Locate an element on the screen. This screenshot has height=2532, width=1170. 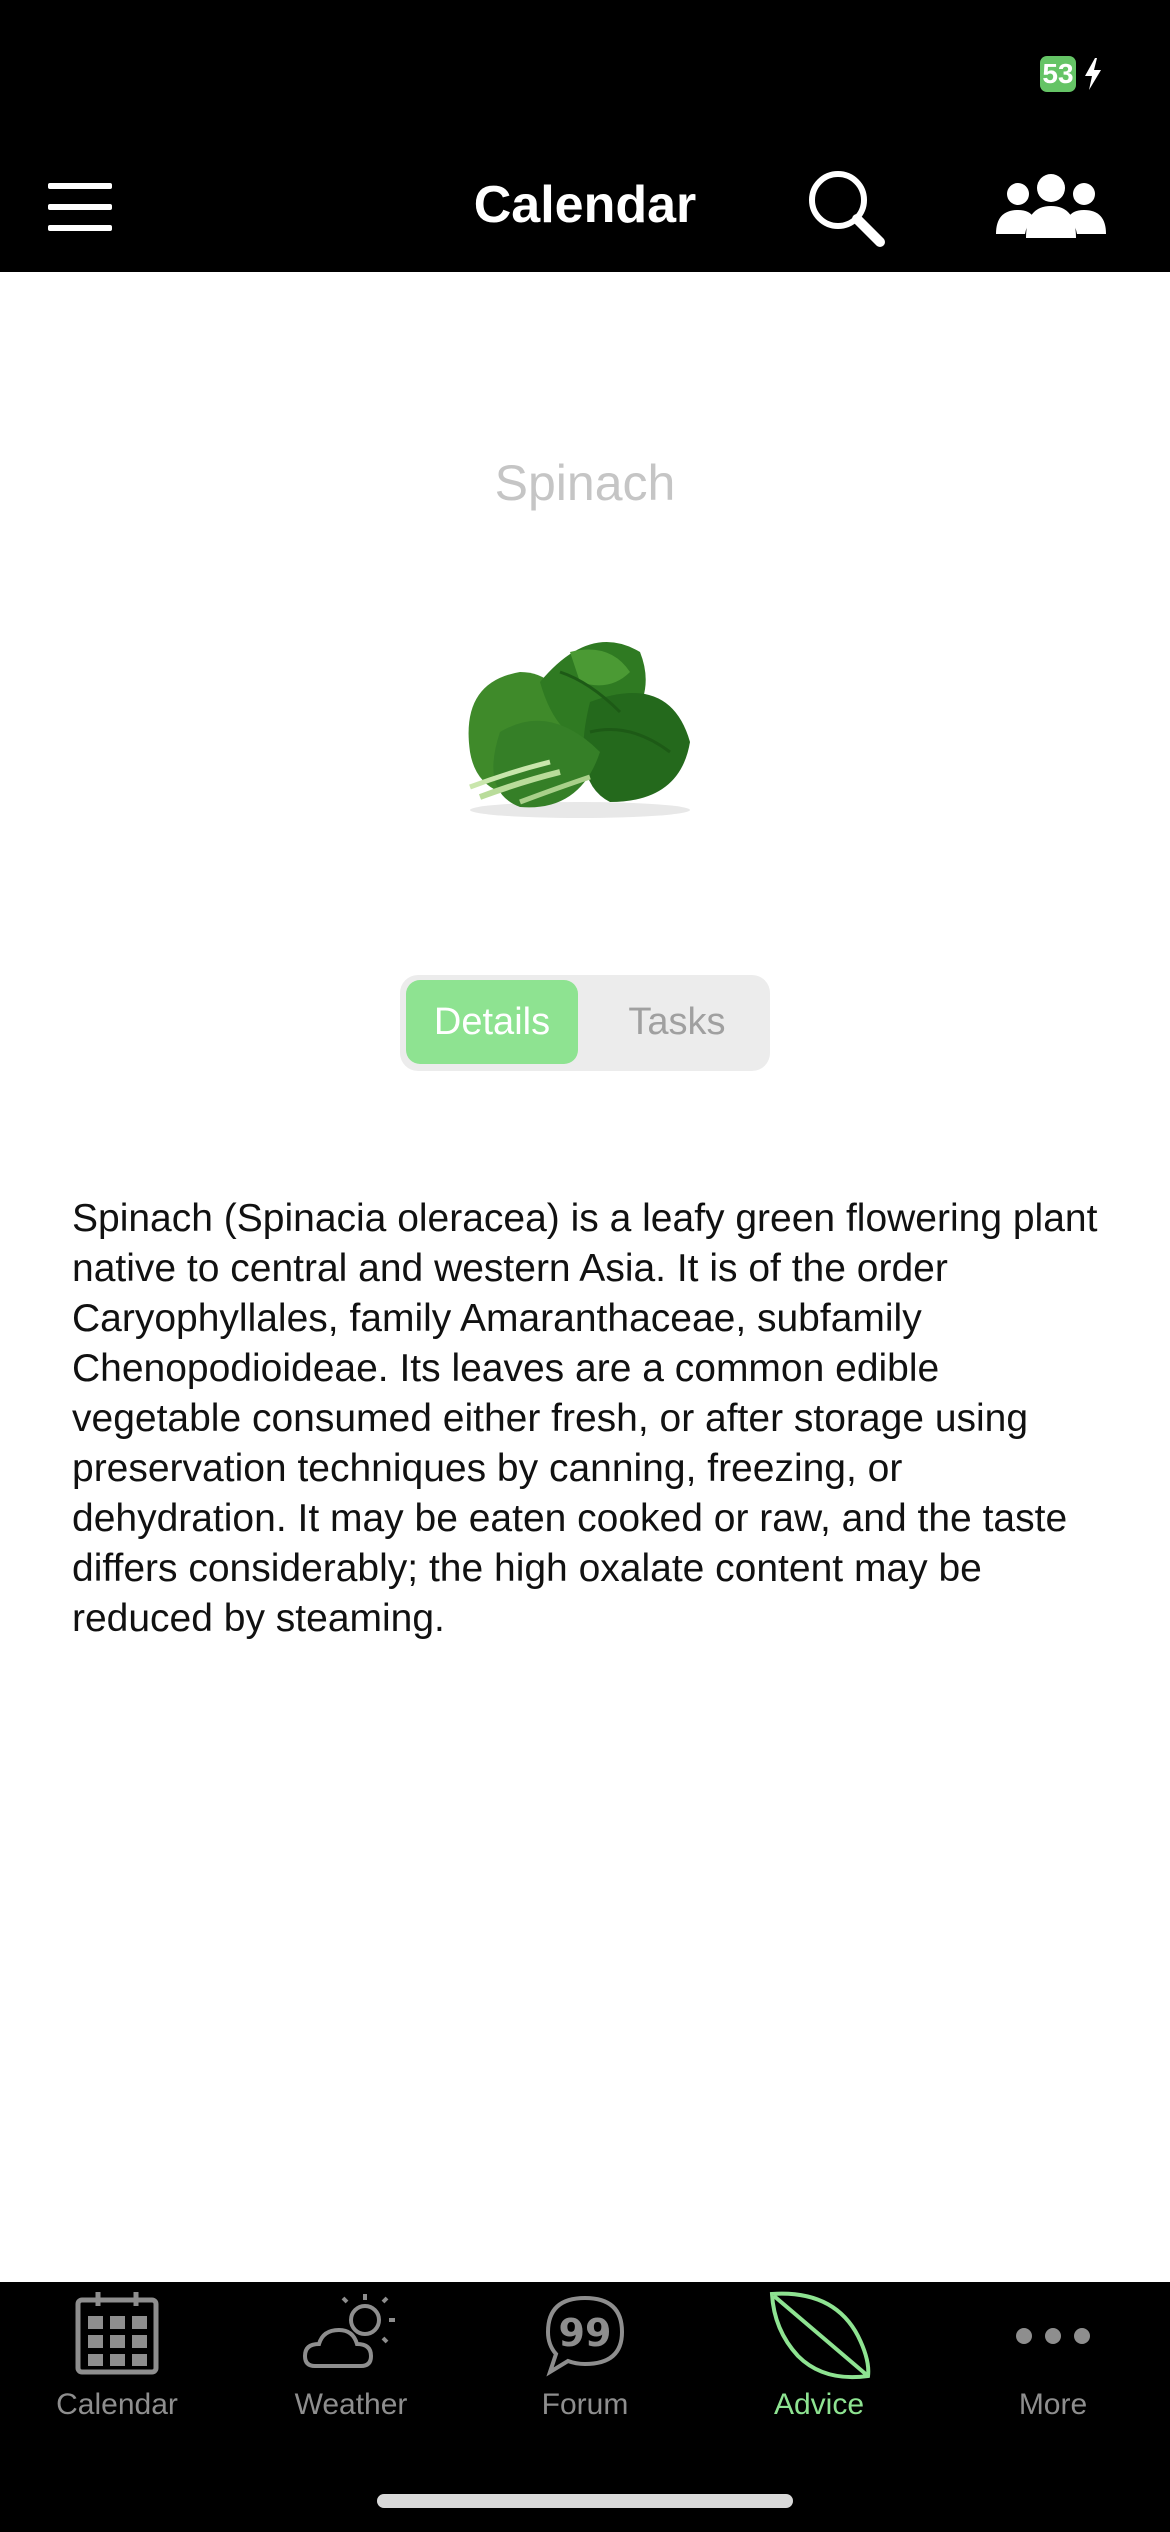
tab-label: Calendar is located at coordinates (117, 2404).